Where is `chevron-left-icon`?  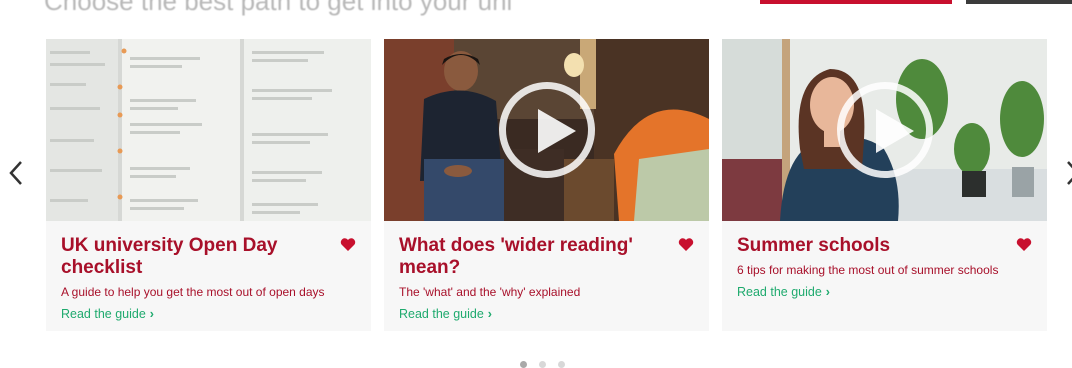 chevron-left-icon is located at coordinates (15, 173).